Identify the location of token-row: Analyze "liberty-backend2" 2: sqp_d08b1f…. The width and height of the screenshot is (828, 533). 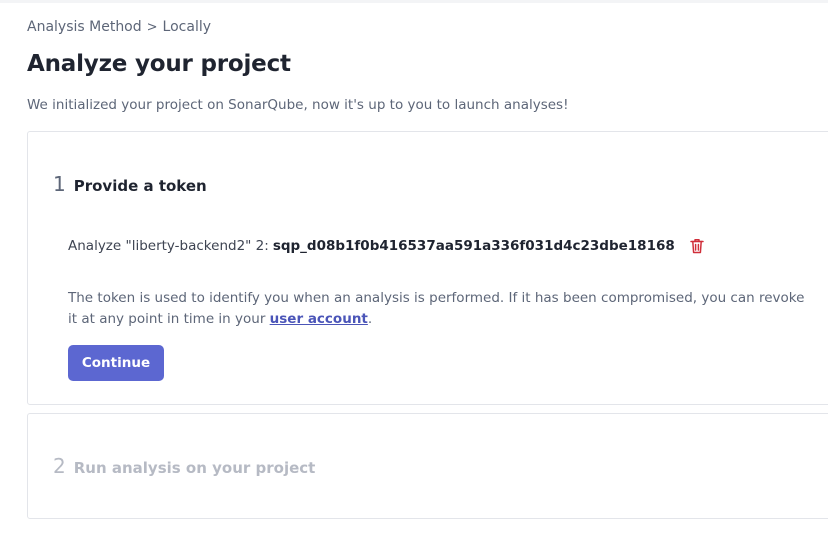
(386, 246).